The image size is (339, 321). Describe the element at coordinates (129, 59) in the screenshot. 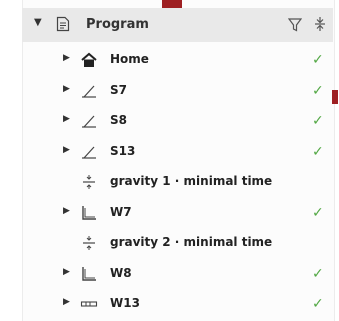

I see `tree-item-label: Home` at that location.